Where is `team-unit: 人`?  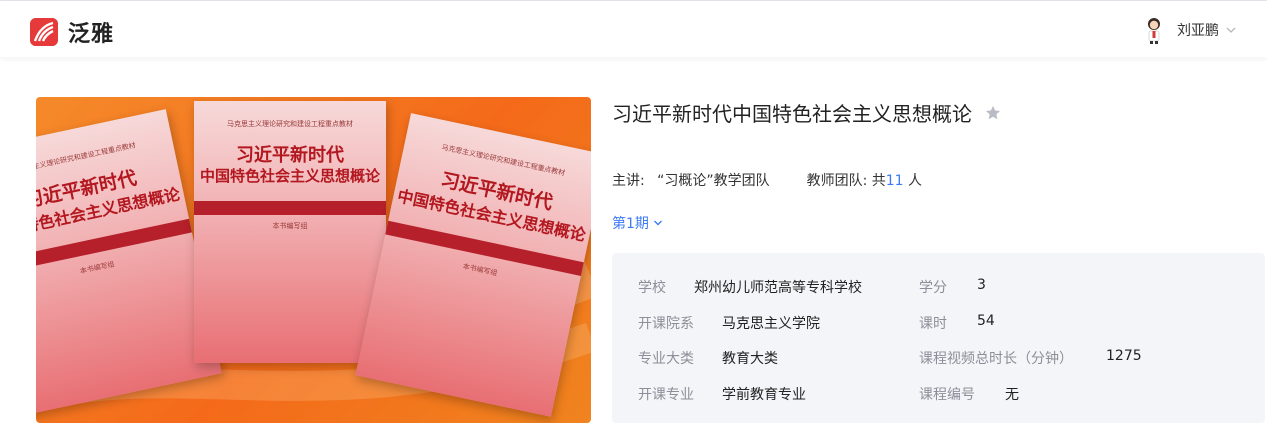
team-unit: 人 is located at coordinates (915, 181).